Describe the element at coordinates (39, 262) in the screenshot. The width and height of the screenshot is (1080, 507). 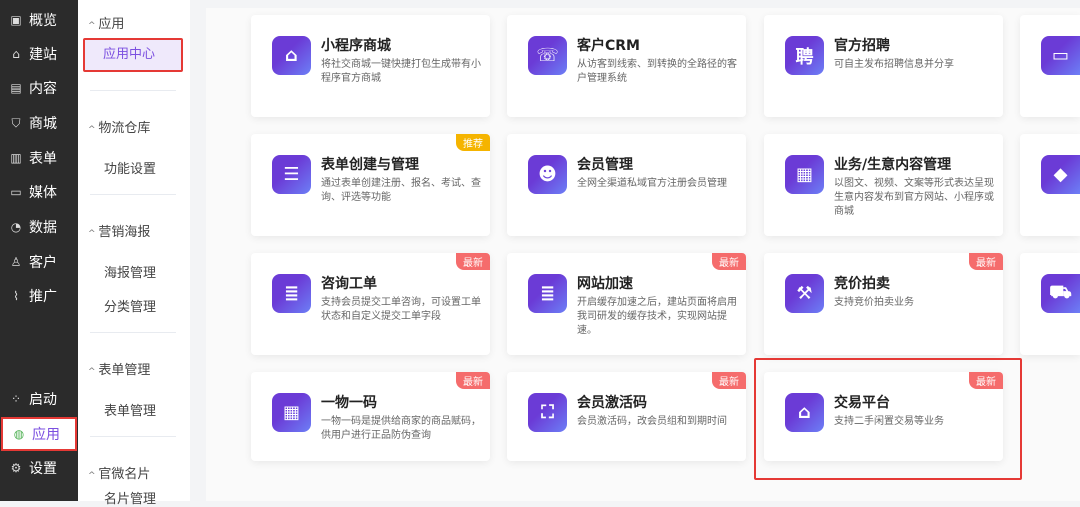
I see `nav-item: ♙ 客户` at that location.